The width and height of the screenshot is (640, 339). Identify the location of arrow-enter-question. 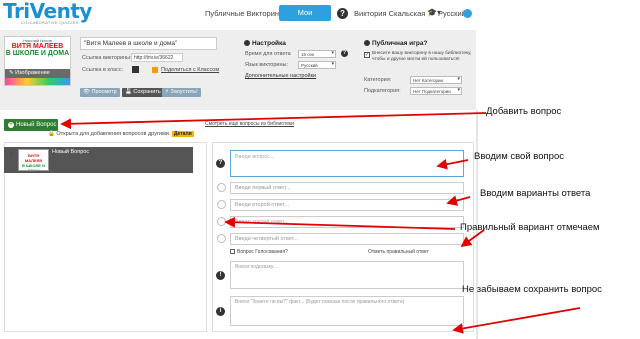
(452, 164).